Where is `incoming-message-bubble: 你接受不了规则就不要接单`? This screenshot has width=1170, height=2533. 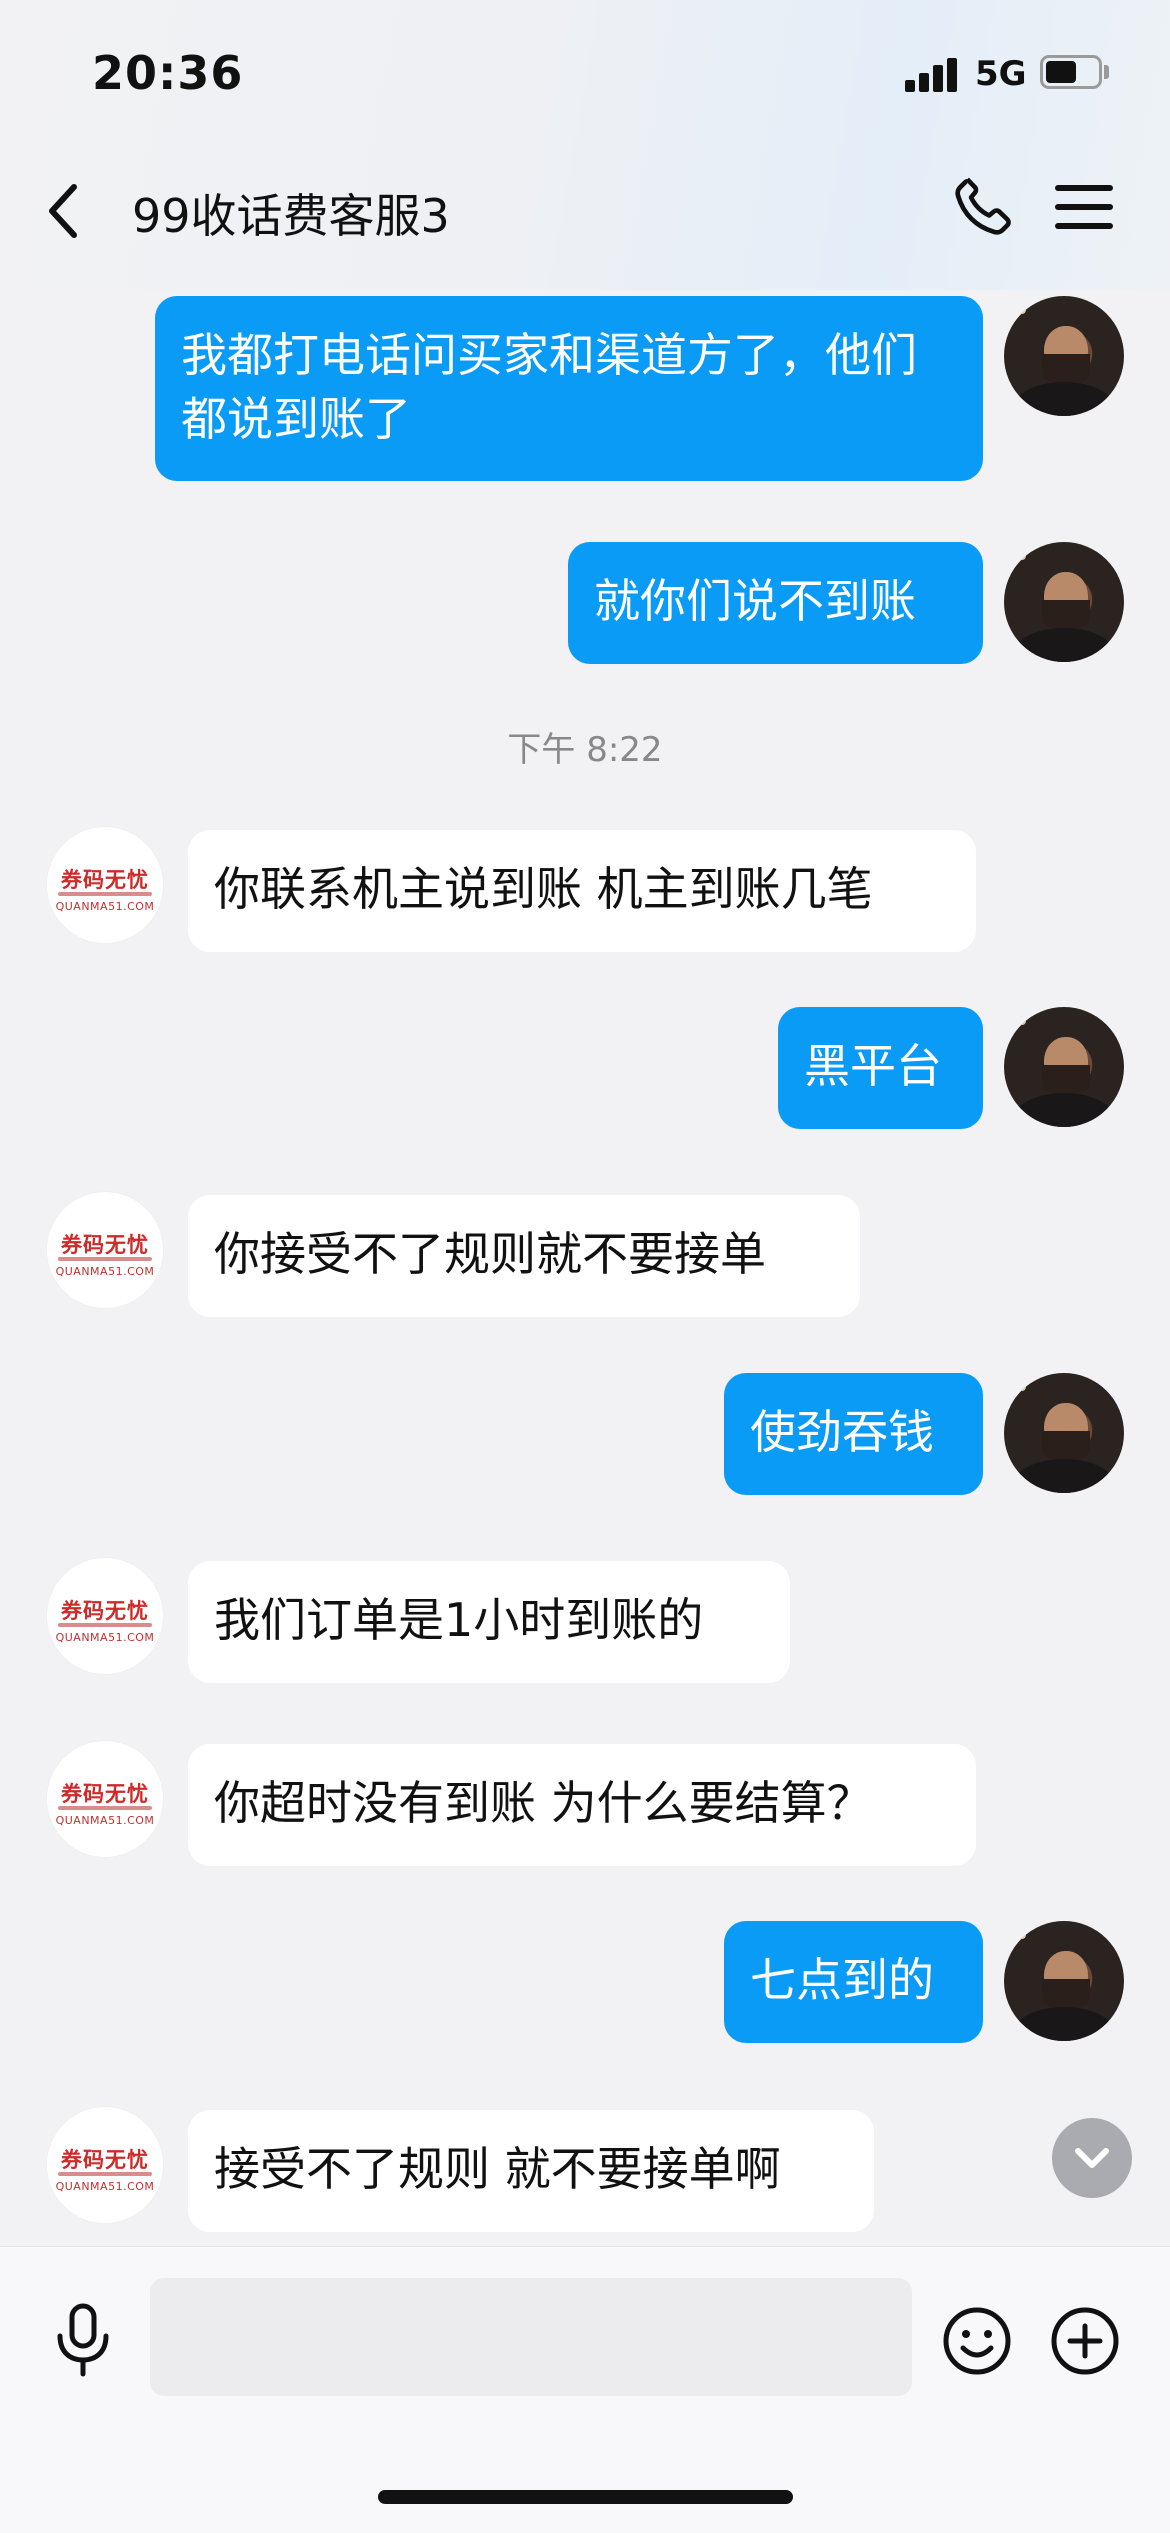 incoming-message-bubble: 你接受不了规则就不要接单 is located at coordinates (524, 1256).